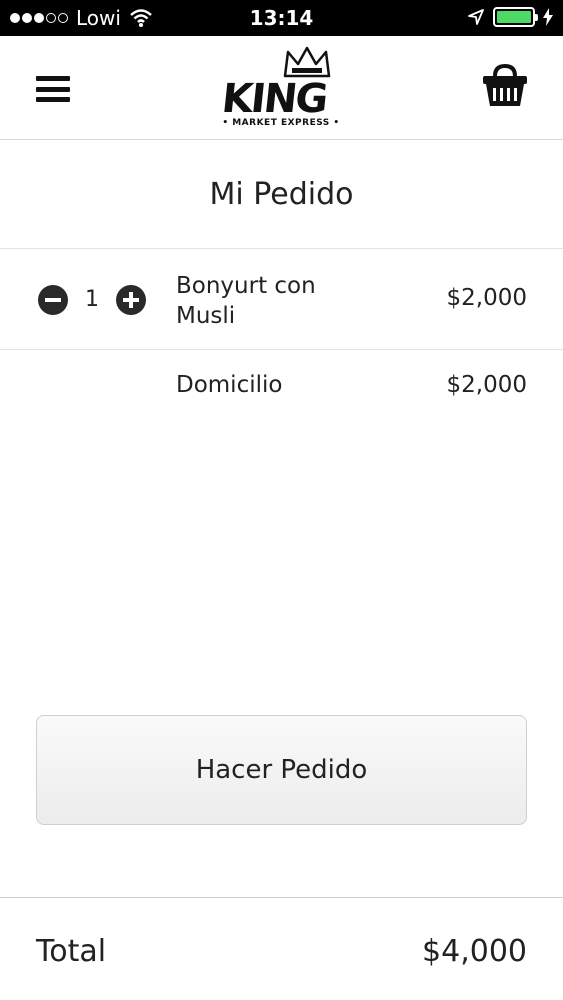 Image resolution: width=563 pixels, height=1000 pixels. What do you see at coordinates (515, 17) in the screenshot?
I see `battery-icon` at bounding box center [515, 17].